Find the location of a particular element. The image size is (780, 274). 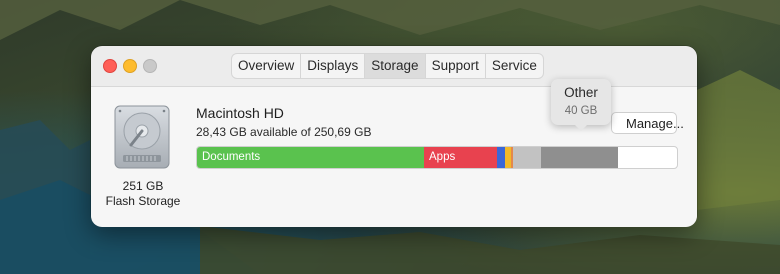

storage-segment-blue is located at coordinates (501, 157).